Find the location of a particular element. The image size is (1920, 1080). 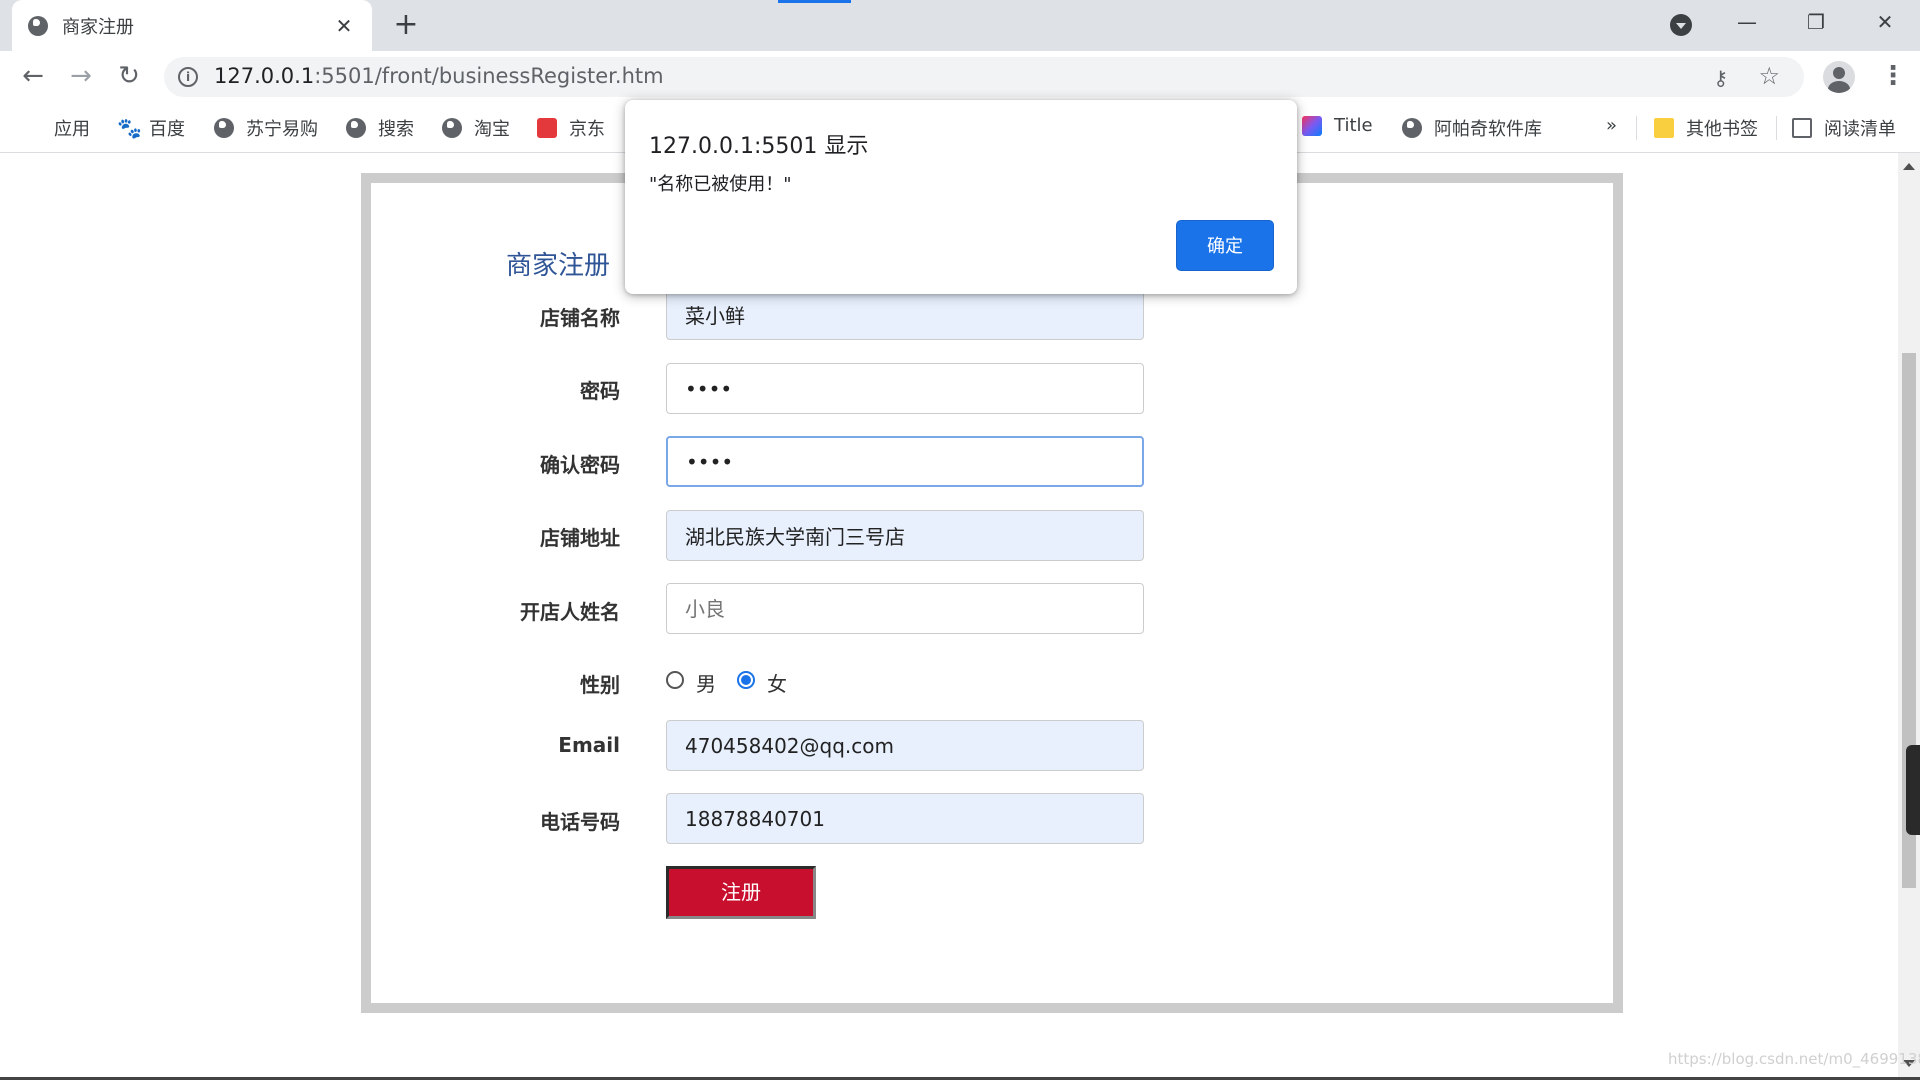

bookmark-suning: 苏宁易购 is located at coordinates (266, 128).